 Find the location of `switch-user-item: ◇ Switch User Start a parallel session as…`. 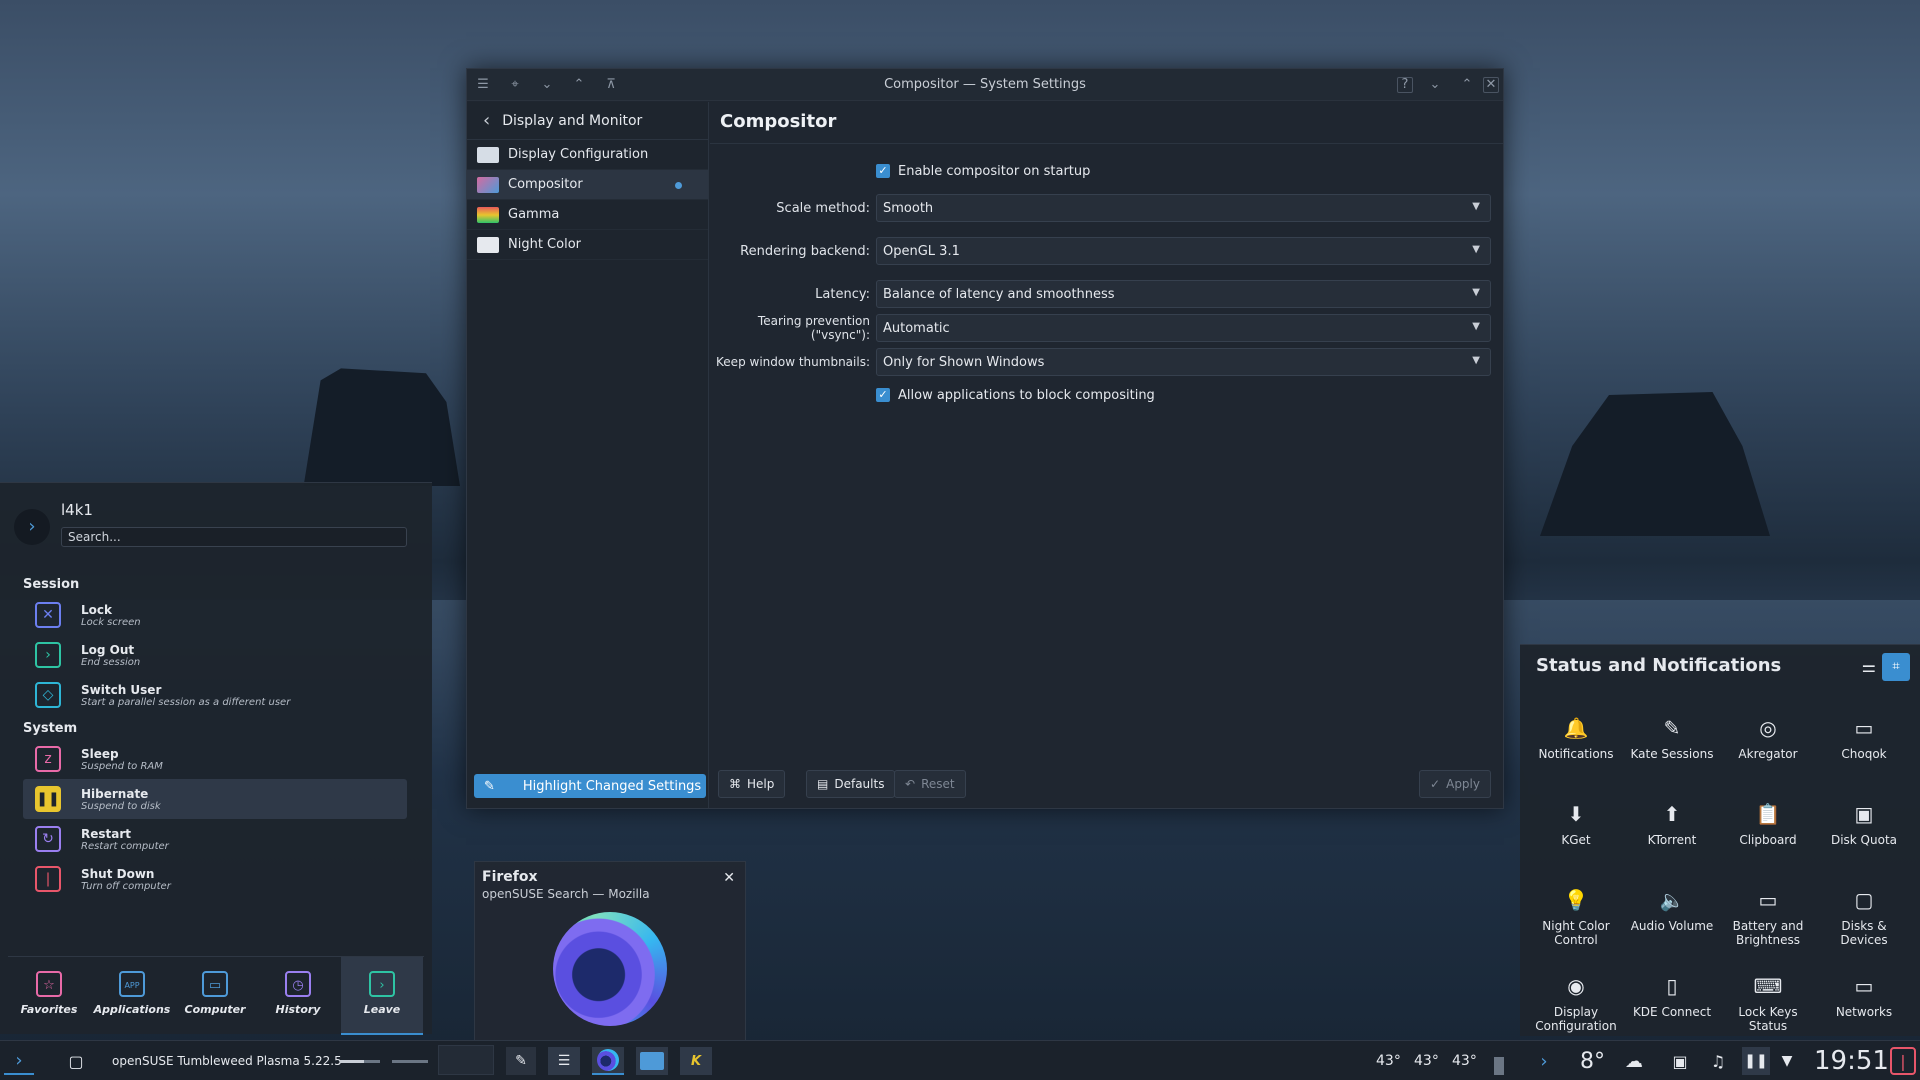

switch-user-item: ◇ Switch User Start a parallel session as… is located at coordinates (215, 695).